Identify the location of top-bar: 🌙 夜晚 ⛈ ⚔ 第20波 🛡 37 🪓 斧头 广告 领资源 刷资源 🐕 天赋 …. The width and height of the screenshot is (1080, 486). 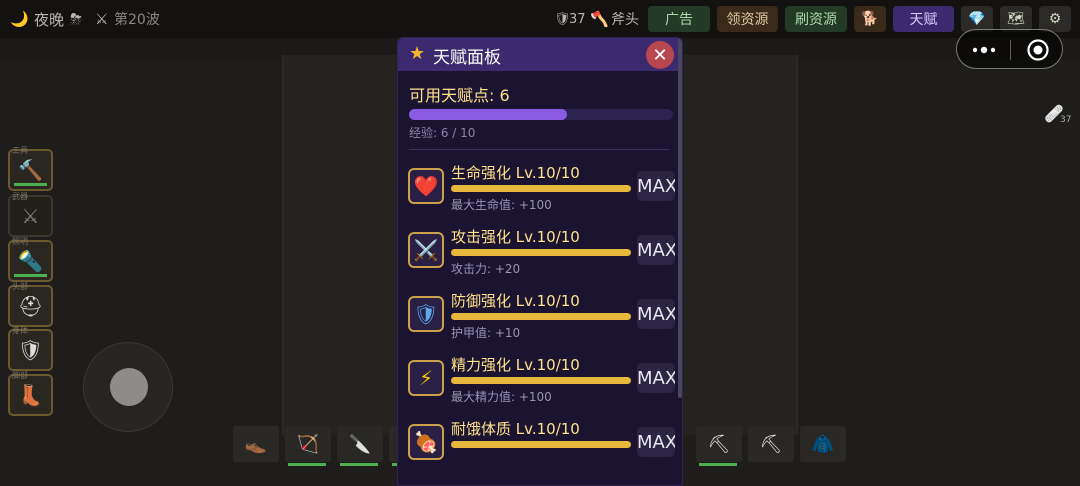
(540, 19).